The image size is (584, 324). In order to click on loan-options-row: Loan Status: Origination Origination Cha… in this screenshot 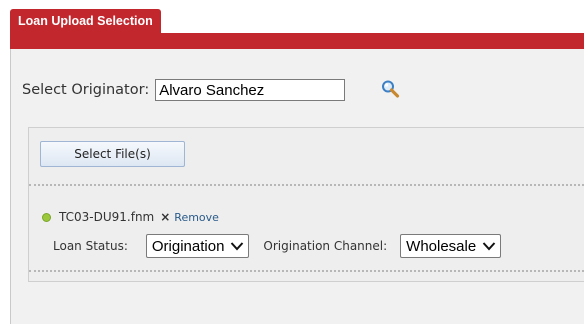, I will do `click(277, 246)`.